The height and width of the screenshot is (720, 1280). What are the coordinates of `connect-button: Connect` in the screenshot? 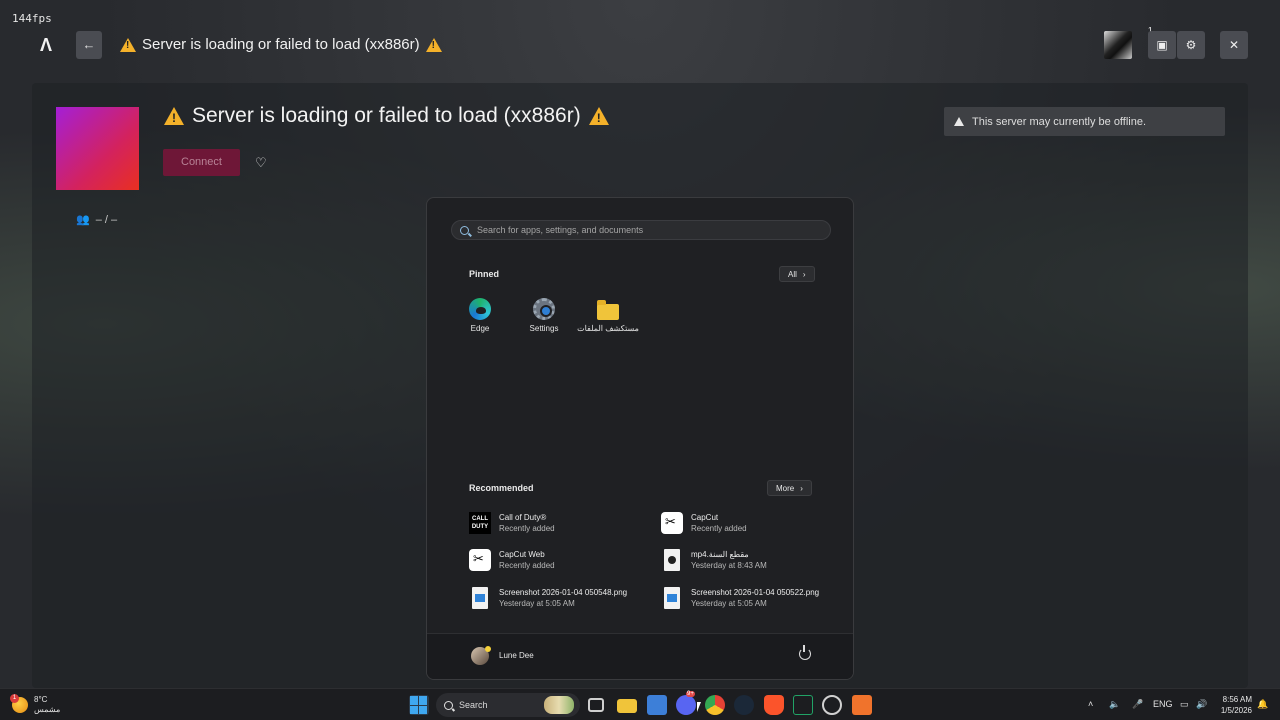 It's located at (201, 162).